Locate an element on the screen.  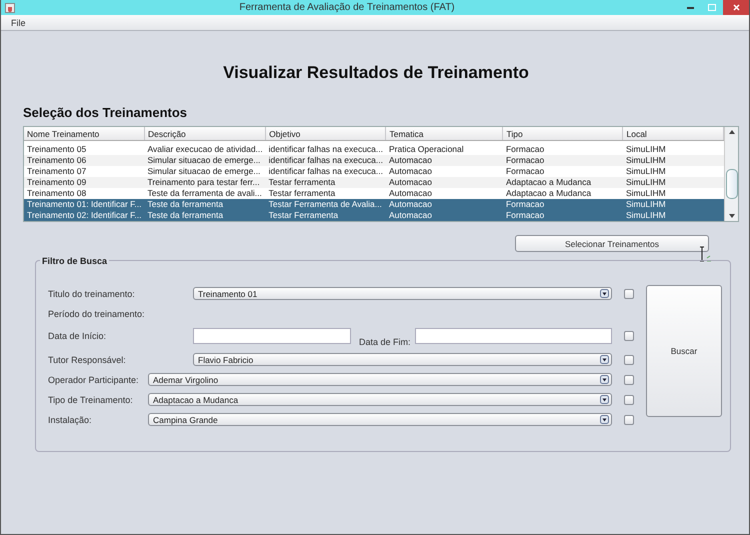
close-button is located at coordinates (736, 7).